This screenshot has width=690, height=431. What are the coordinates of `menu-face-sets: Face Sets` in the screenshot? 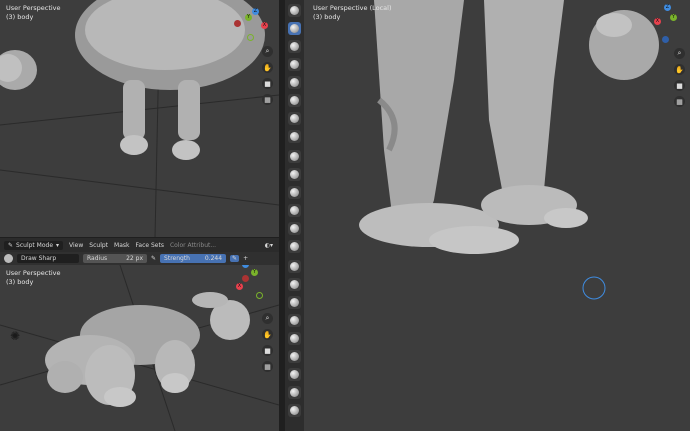 It's located at (150, 245).